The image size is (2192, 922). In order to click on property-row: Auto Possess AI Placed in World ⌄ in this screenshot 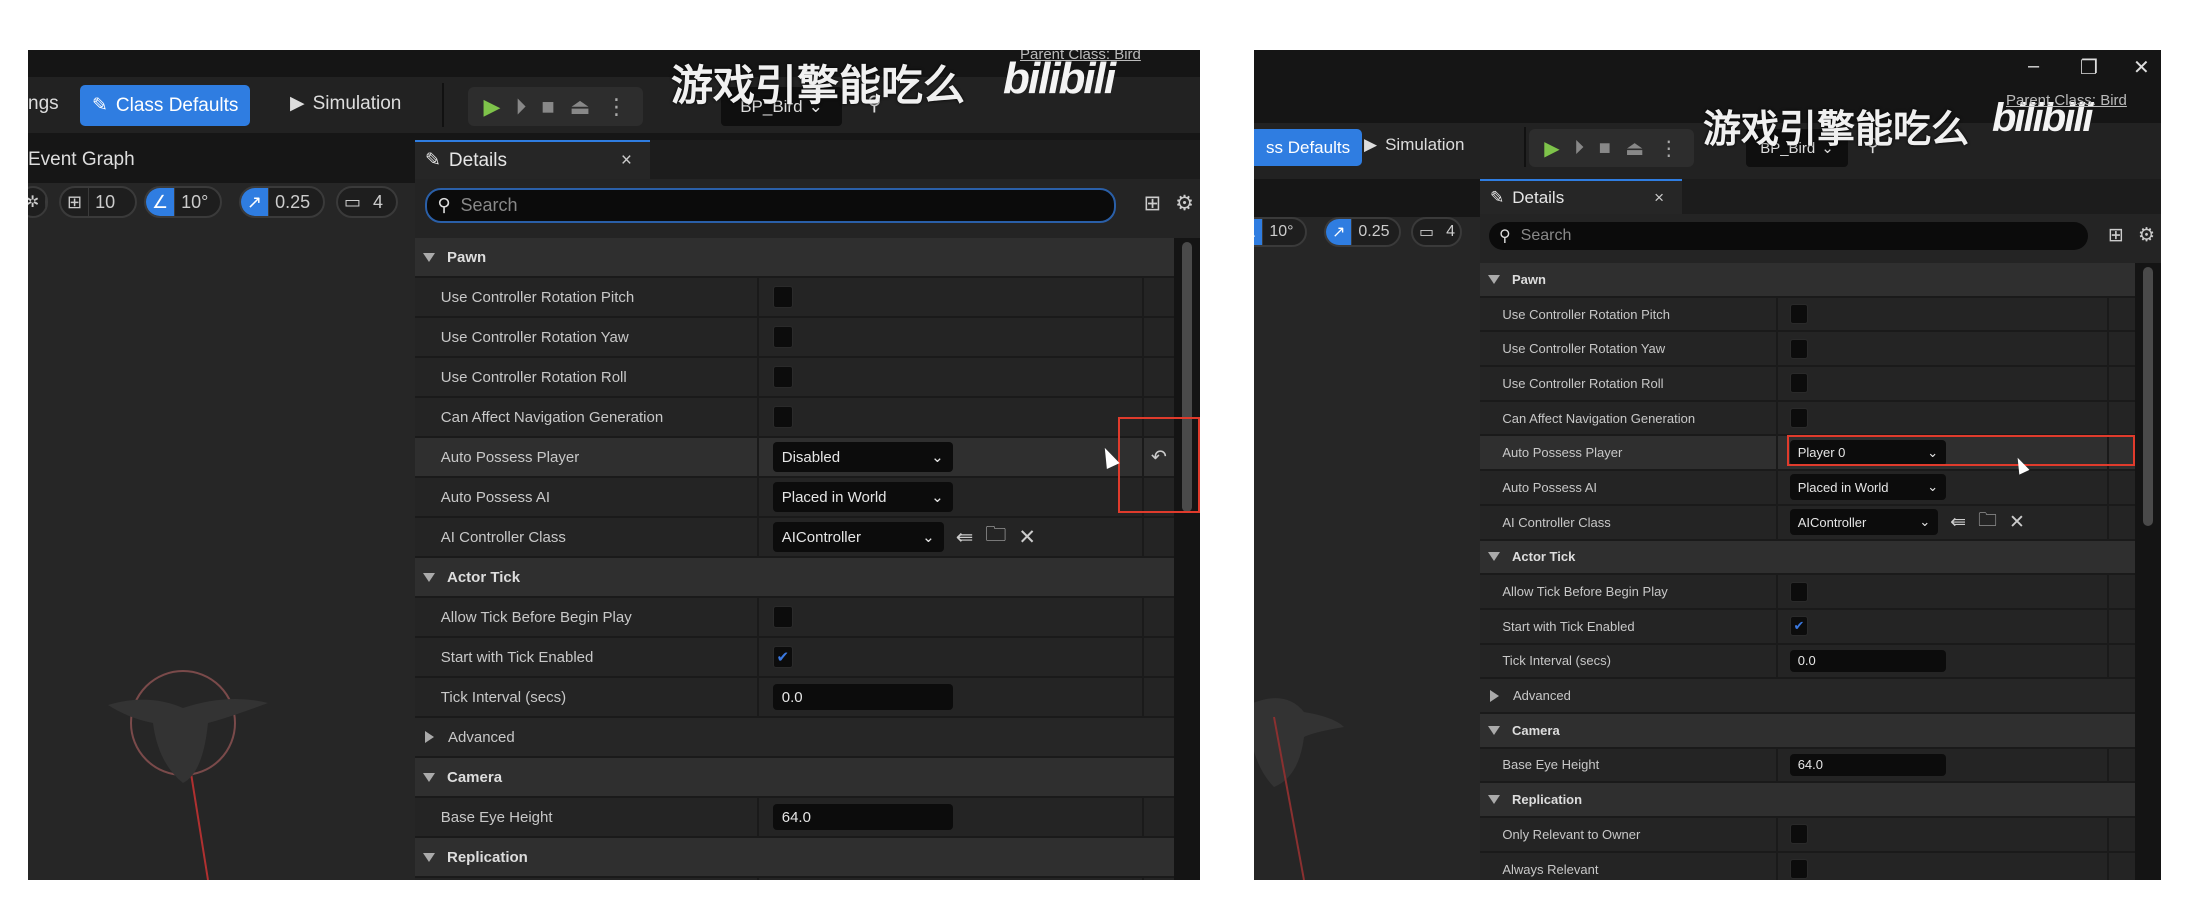, I will do `click(1807, 488)`.